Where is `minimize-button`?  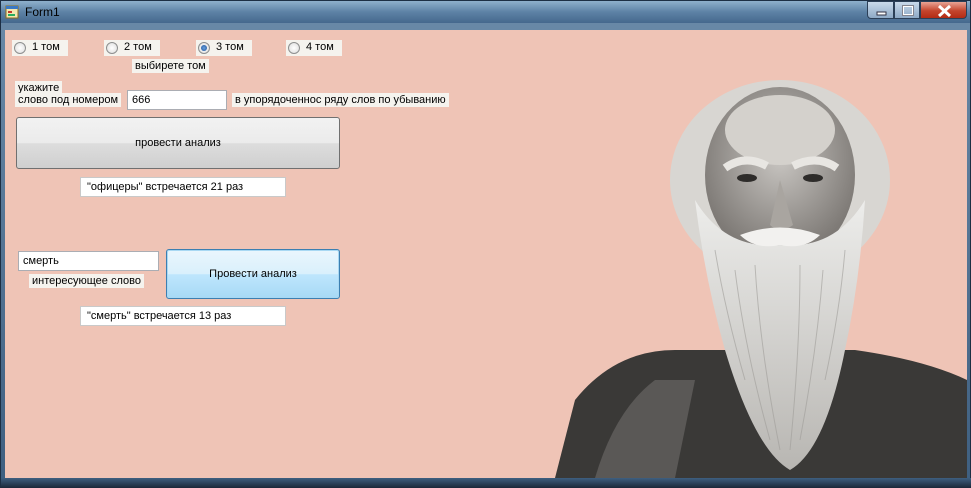
minimize-button is located at coordinates (880, 10).